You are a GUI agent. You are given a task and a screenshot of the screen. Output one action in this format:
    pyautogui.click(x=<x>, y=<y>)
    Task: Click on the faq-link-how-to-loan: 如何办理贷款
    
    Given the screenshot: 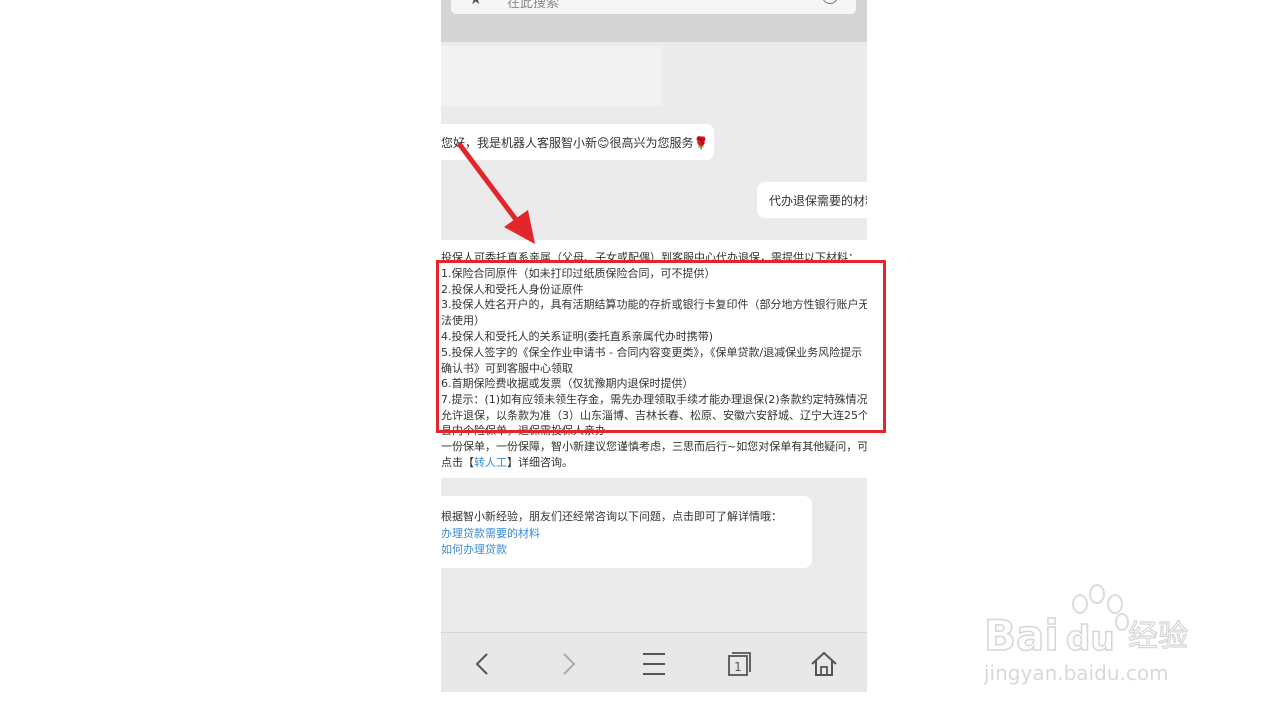 What is the action you would take?
    pyautogui.click(x=474, y=549)
    